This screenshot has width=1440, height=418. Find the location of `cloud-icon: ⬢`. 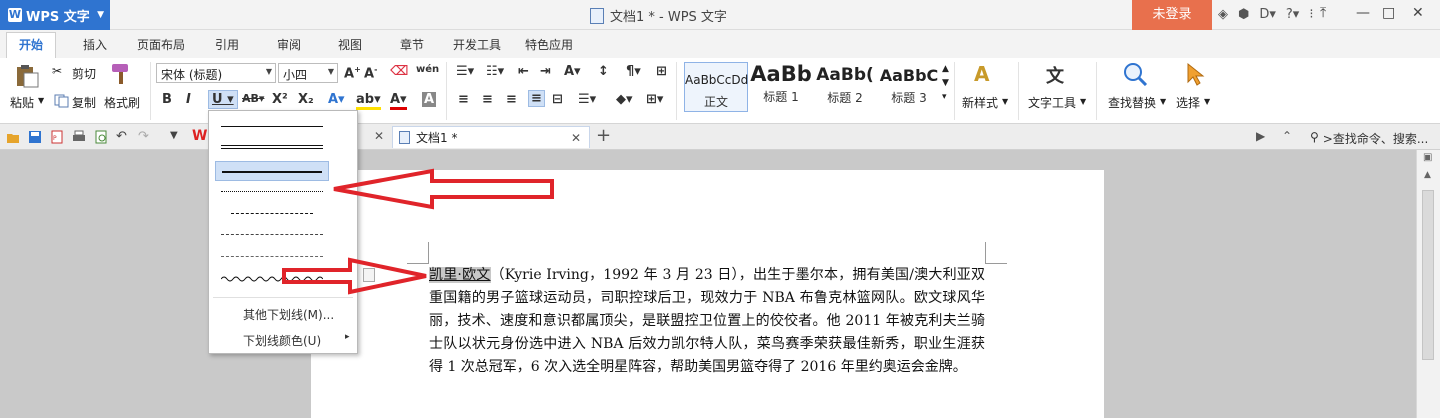

cloud-icon: ⬢ is located at coordinates (1243, 14).